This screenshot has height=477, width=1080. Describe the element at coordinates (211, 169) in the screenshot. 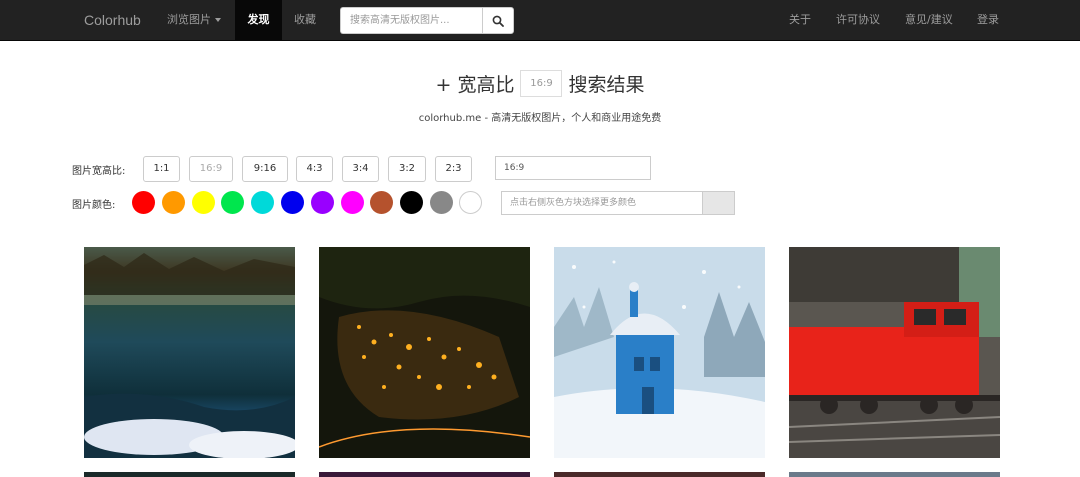

I see `ratio-button-16-9: 16:9` at that location.